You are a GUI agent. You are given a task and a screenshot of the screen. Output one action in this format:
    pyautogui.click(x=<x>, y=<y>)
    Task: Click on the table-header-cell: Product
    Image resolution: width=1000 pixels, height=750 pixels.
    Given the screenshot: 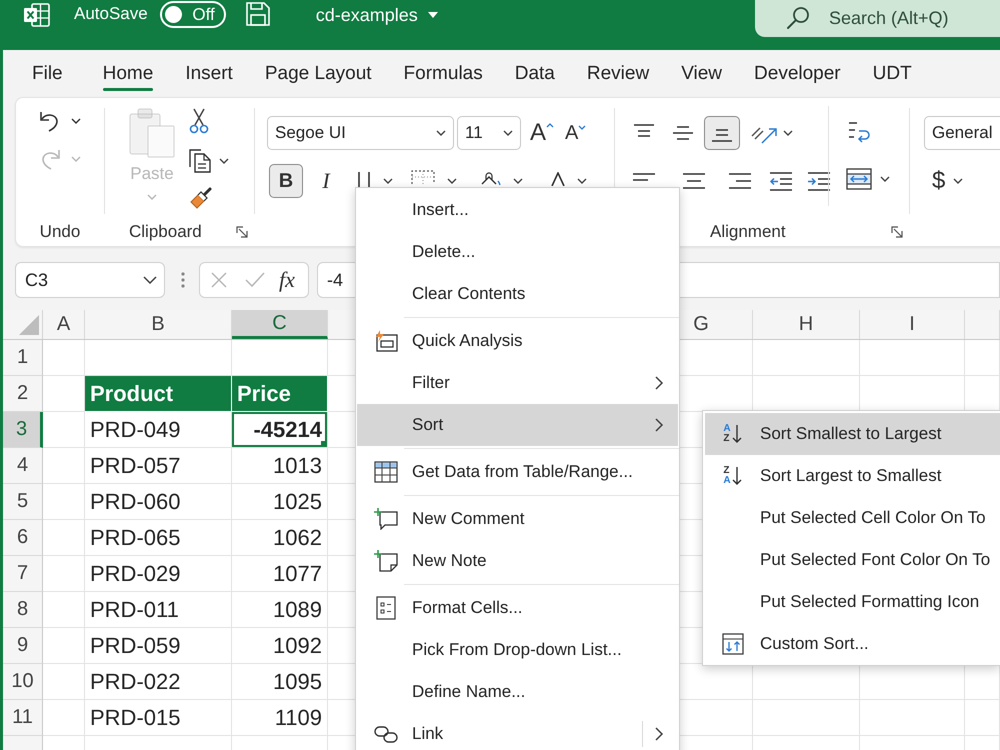 What is the action you would take?
    pyautogui.click(x=158, y=394)
    